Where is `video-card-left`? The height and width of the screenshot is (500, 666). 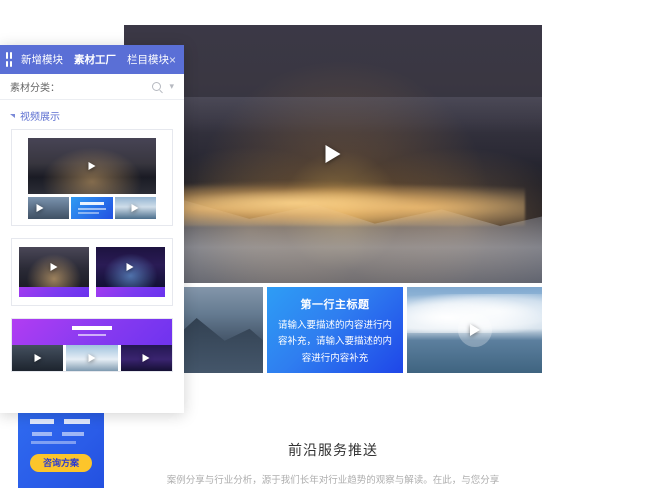 video-card-left is located at coordinates (54, 272).